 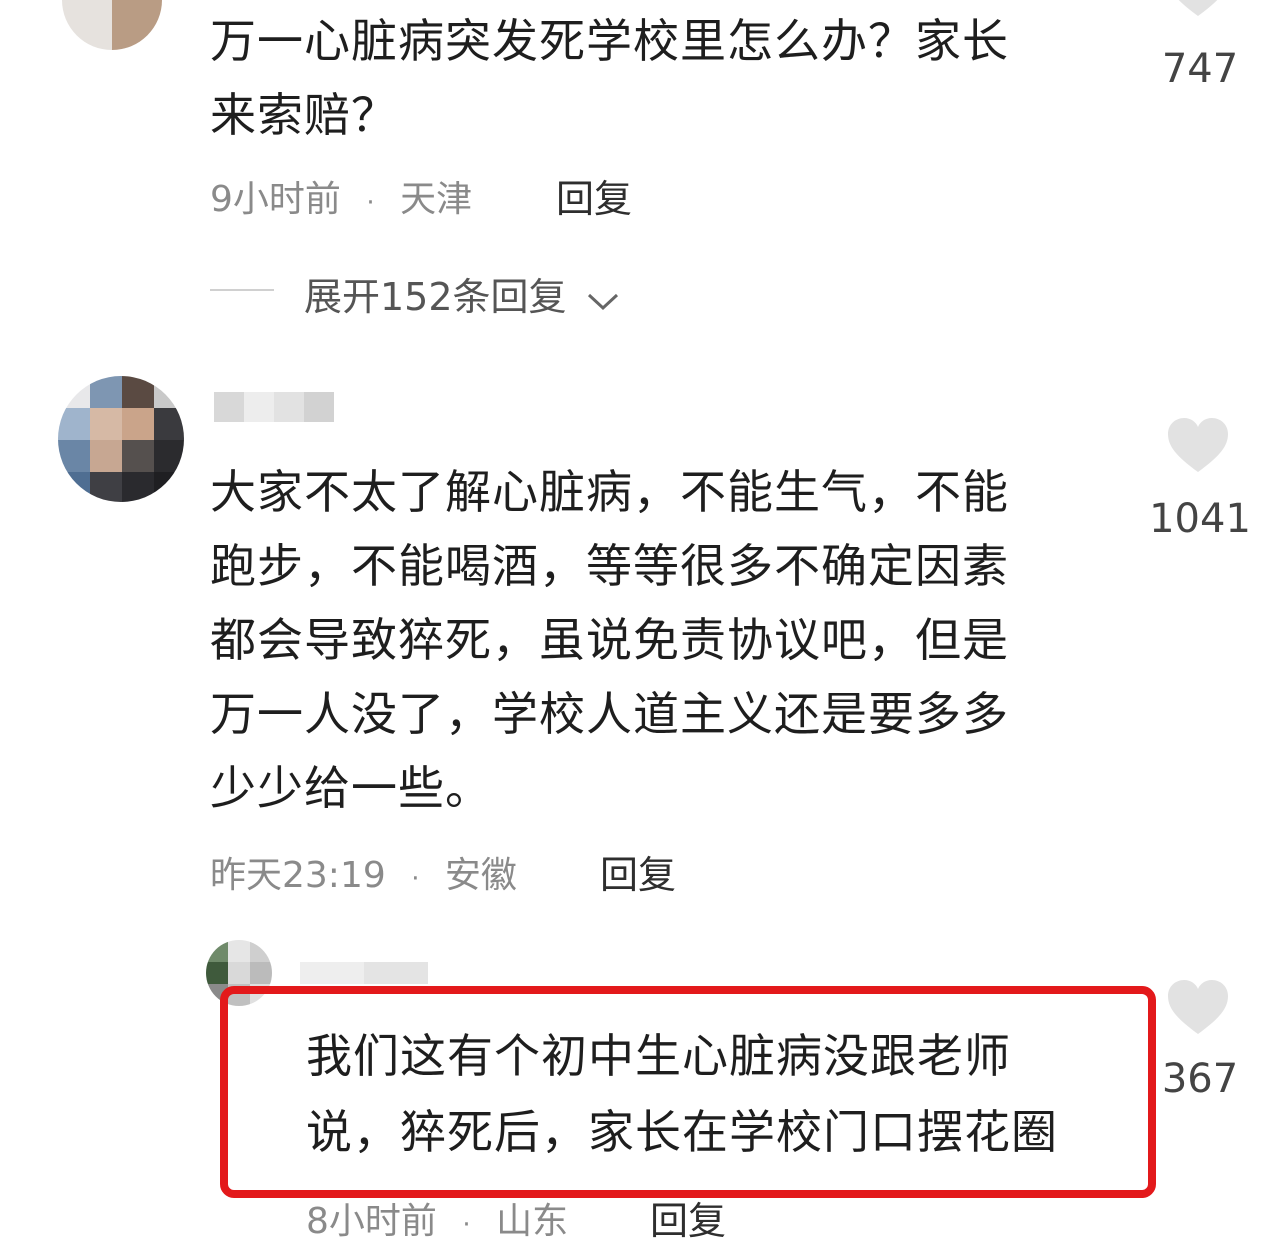 I want to click on expand-replies-button: 展开152条回复, so click(x=462, y=294).